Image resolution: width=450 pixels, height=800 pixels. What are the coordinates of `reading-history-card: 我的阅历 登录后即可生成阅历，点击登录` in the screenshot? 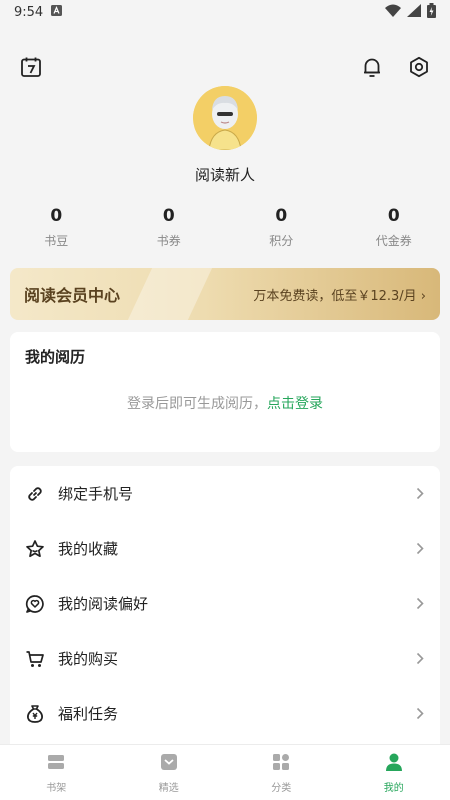 It's located at (225, 392).